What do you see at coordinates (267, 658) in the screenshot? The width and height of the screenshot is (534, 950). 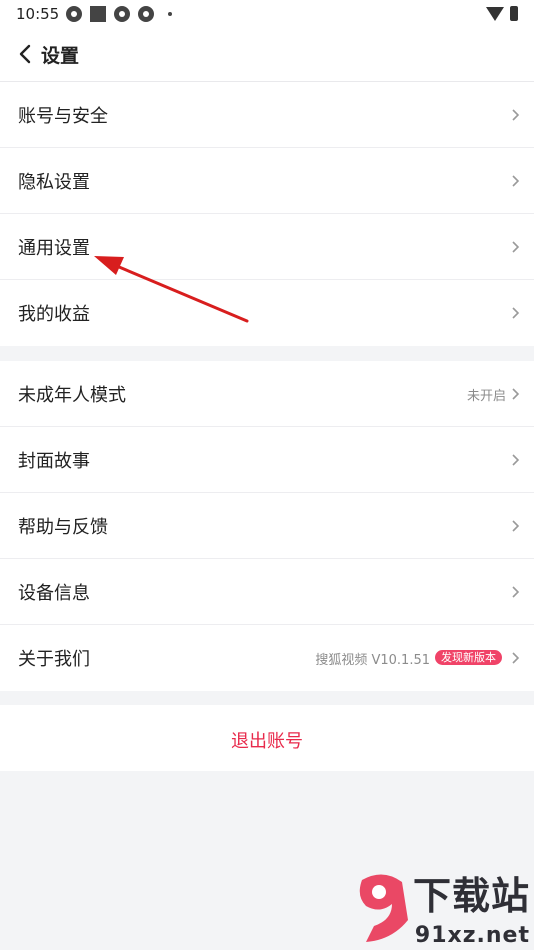 I see `row-about-us: 关于我们 搜狐视频 V10.1.51 发现新版本` at bounding box center [267, 658].